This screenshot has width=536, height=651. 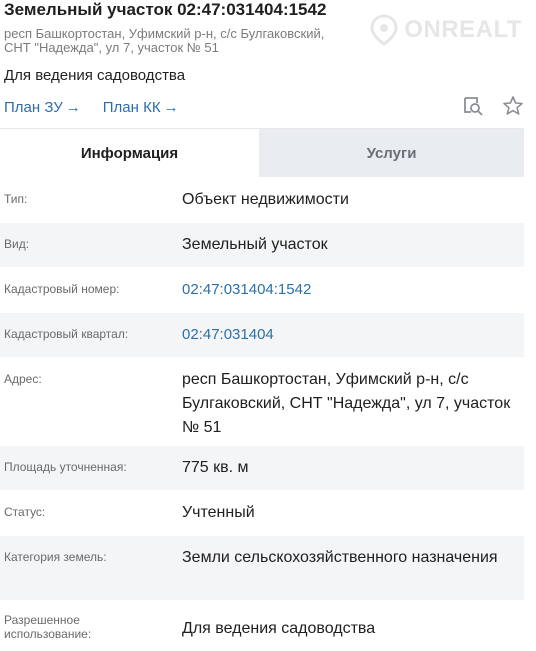 What do you see at coordinates (262, 512) in the screenshot?
I see `table-row: Статус: Учтенный` at bounding box center [262, 512].